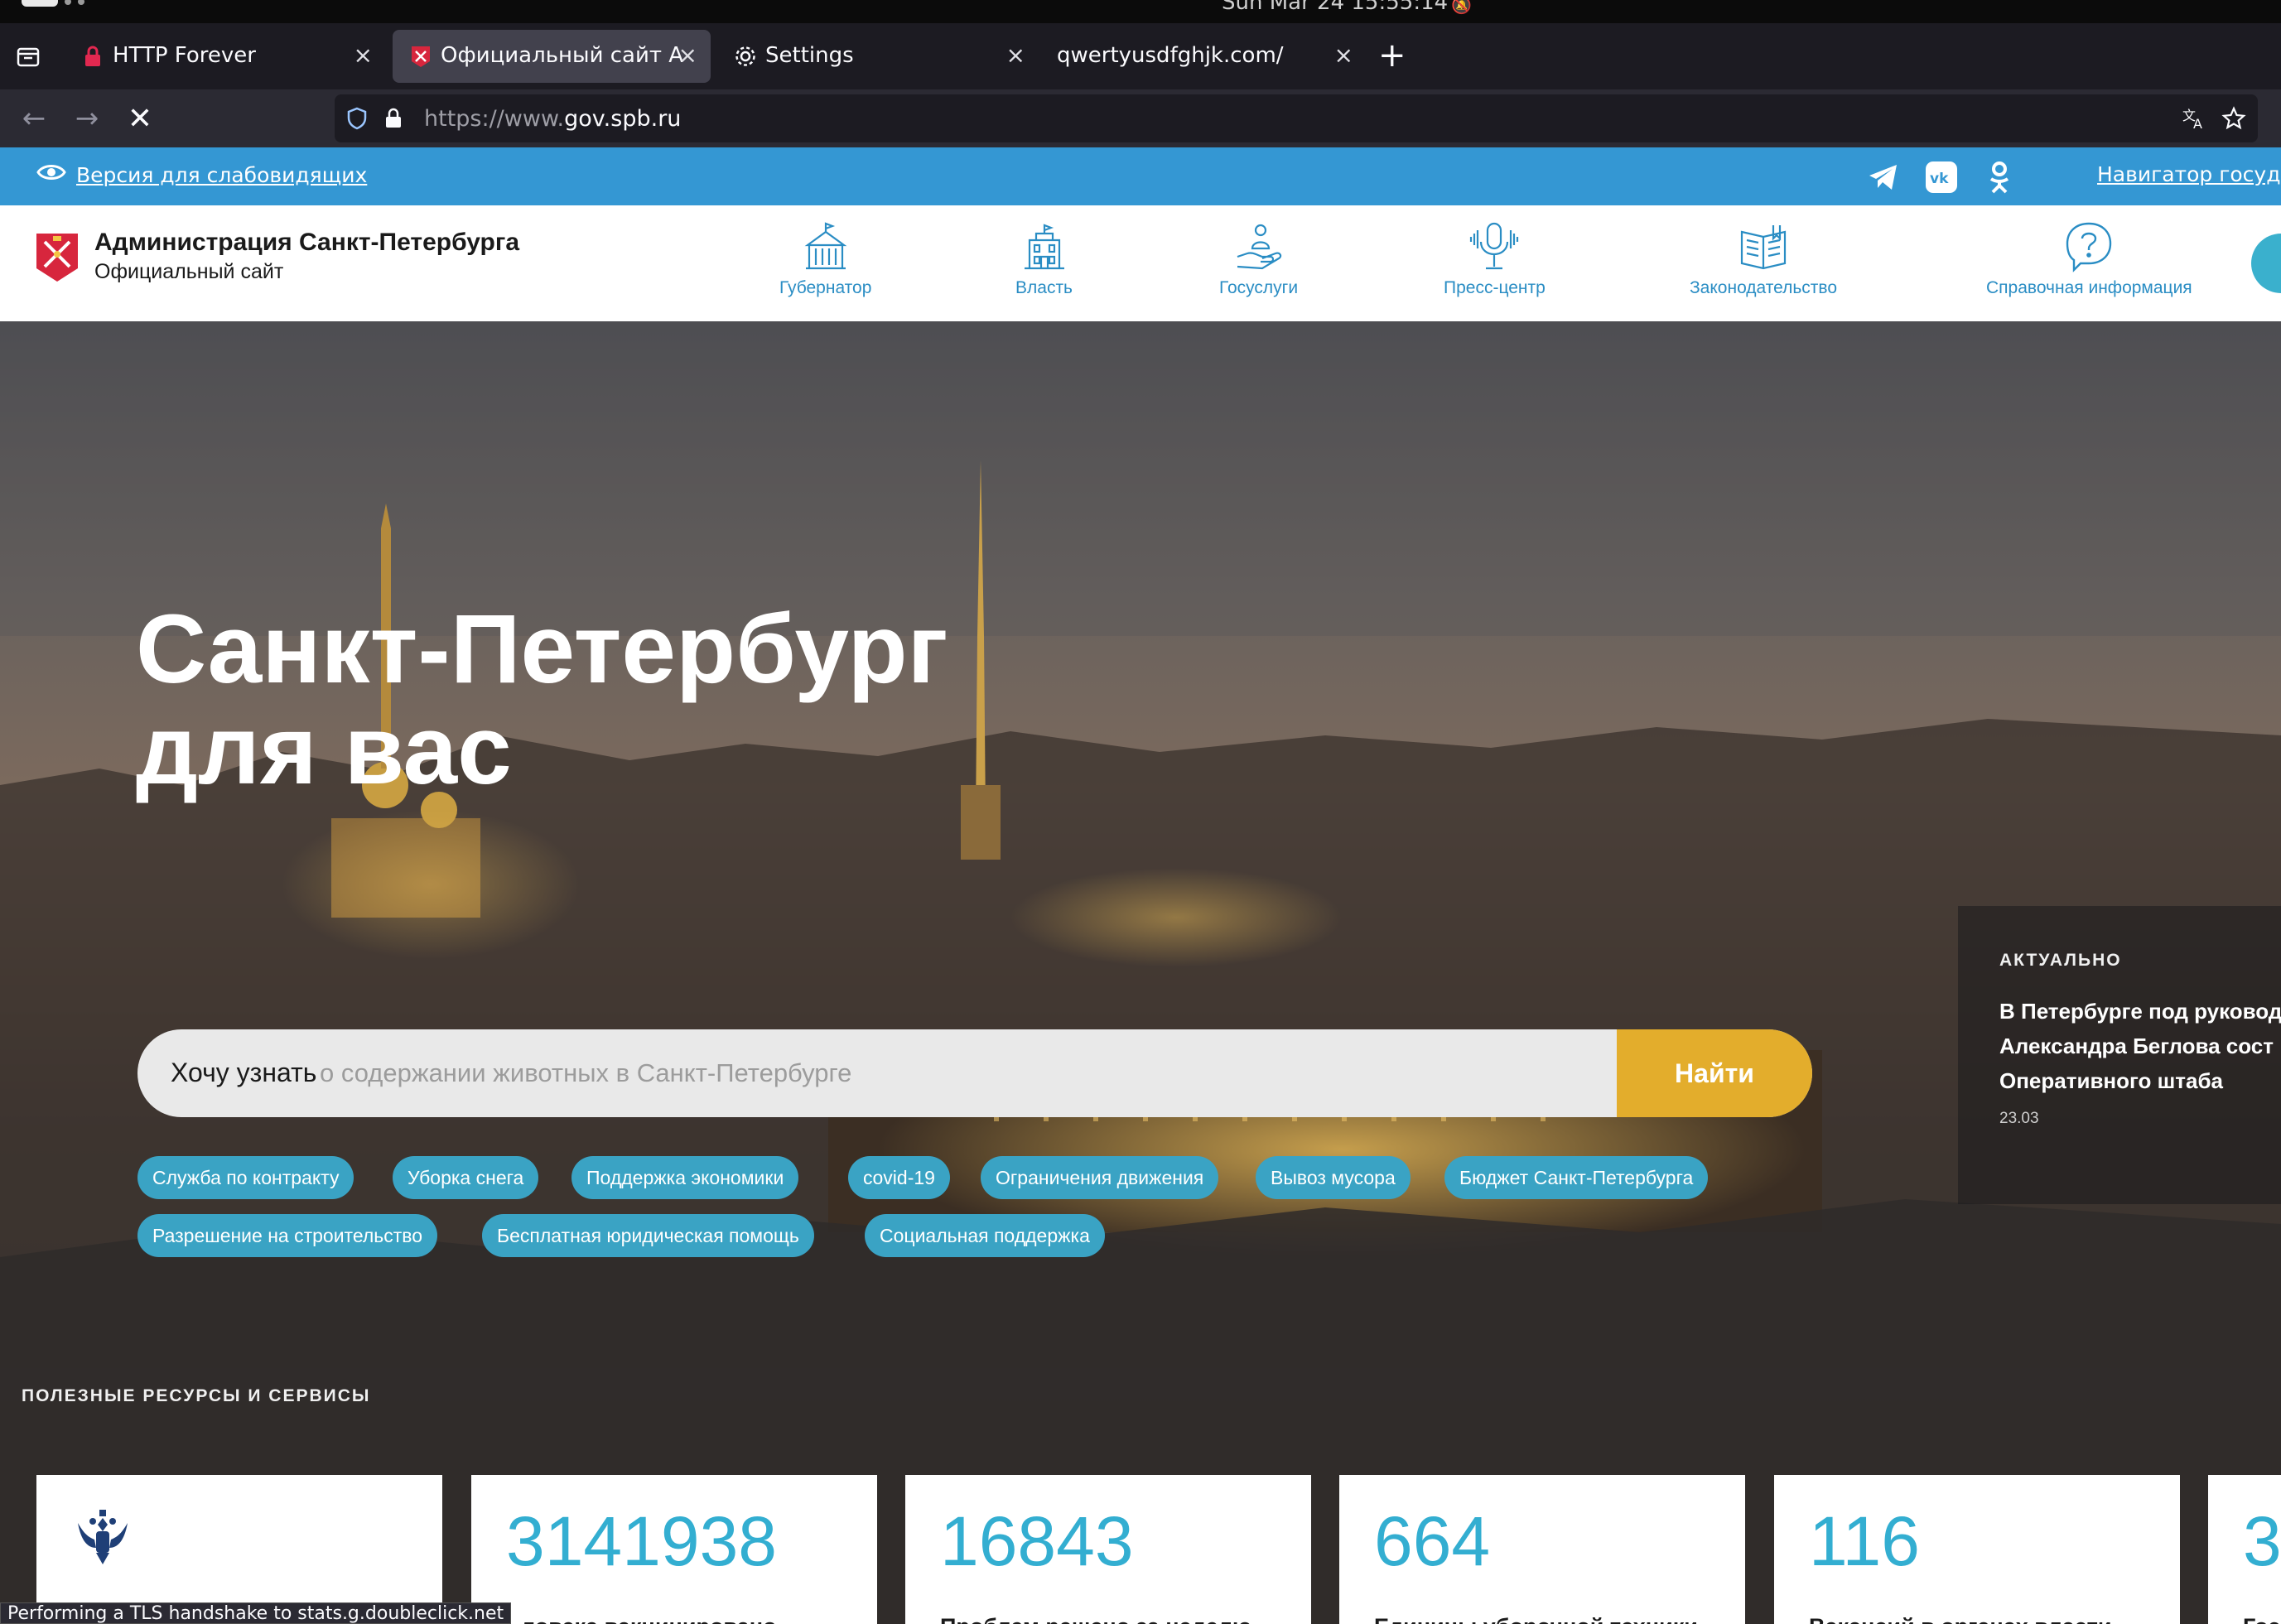 Image resolution: width=2281 pixels, height=1624 pixels. I want to click on menu-item-label: Справочная информация, so click(2089, 287).